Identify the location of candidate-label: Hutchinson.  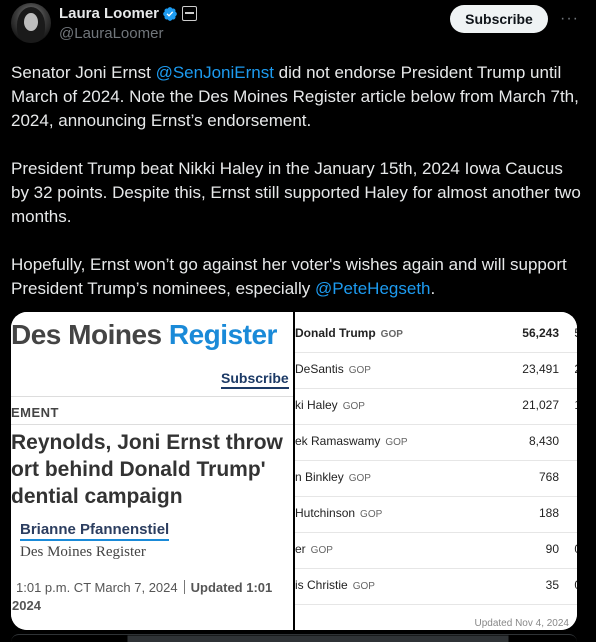
(325, 513).